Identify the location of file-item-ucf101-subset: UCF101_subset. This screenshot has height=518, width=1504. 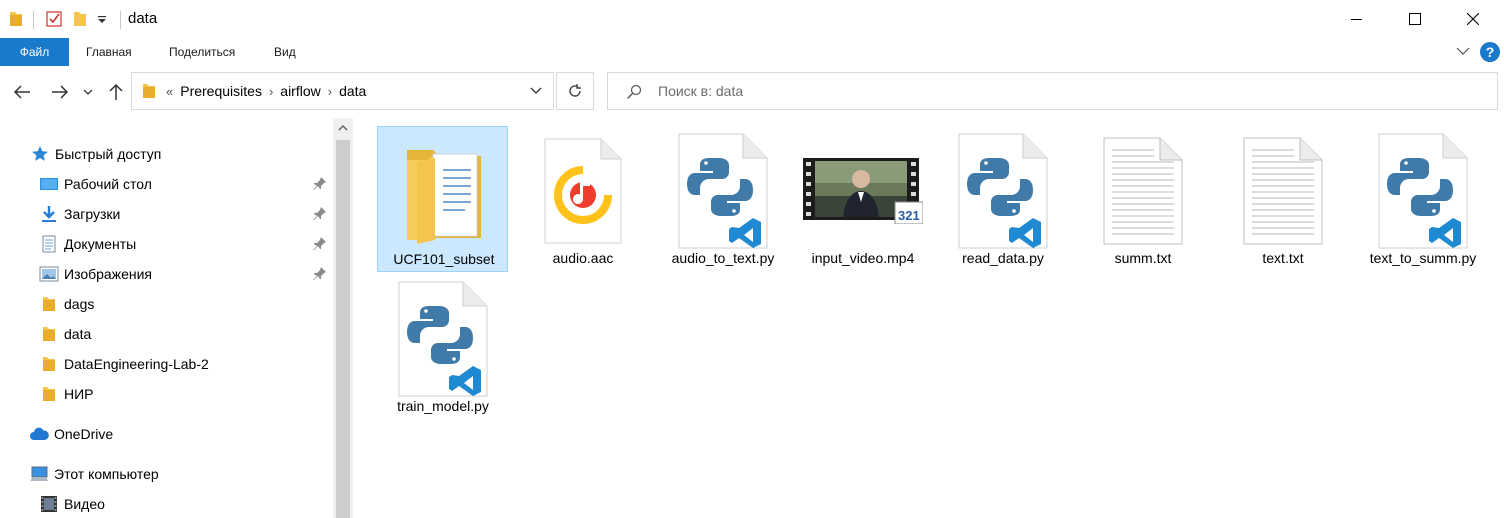
(442, 199).